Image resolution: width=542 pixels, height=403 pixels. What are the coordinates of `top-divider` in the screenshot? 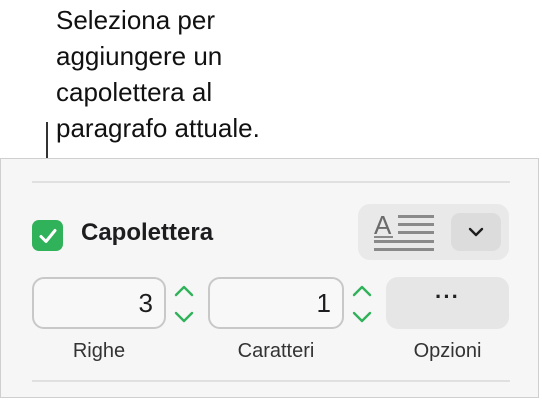 It's located at (271, 182).